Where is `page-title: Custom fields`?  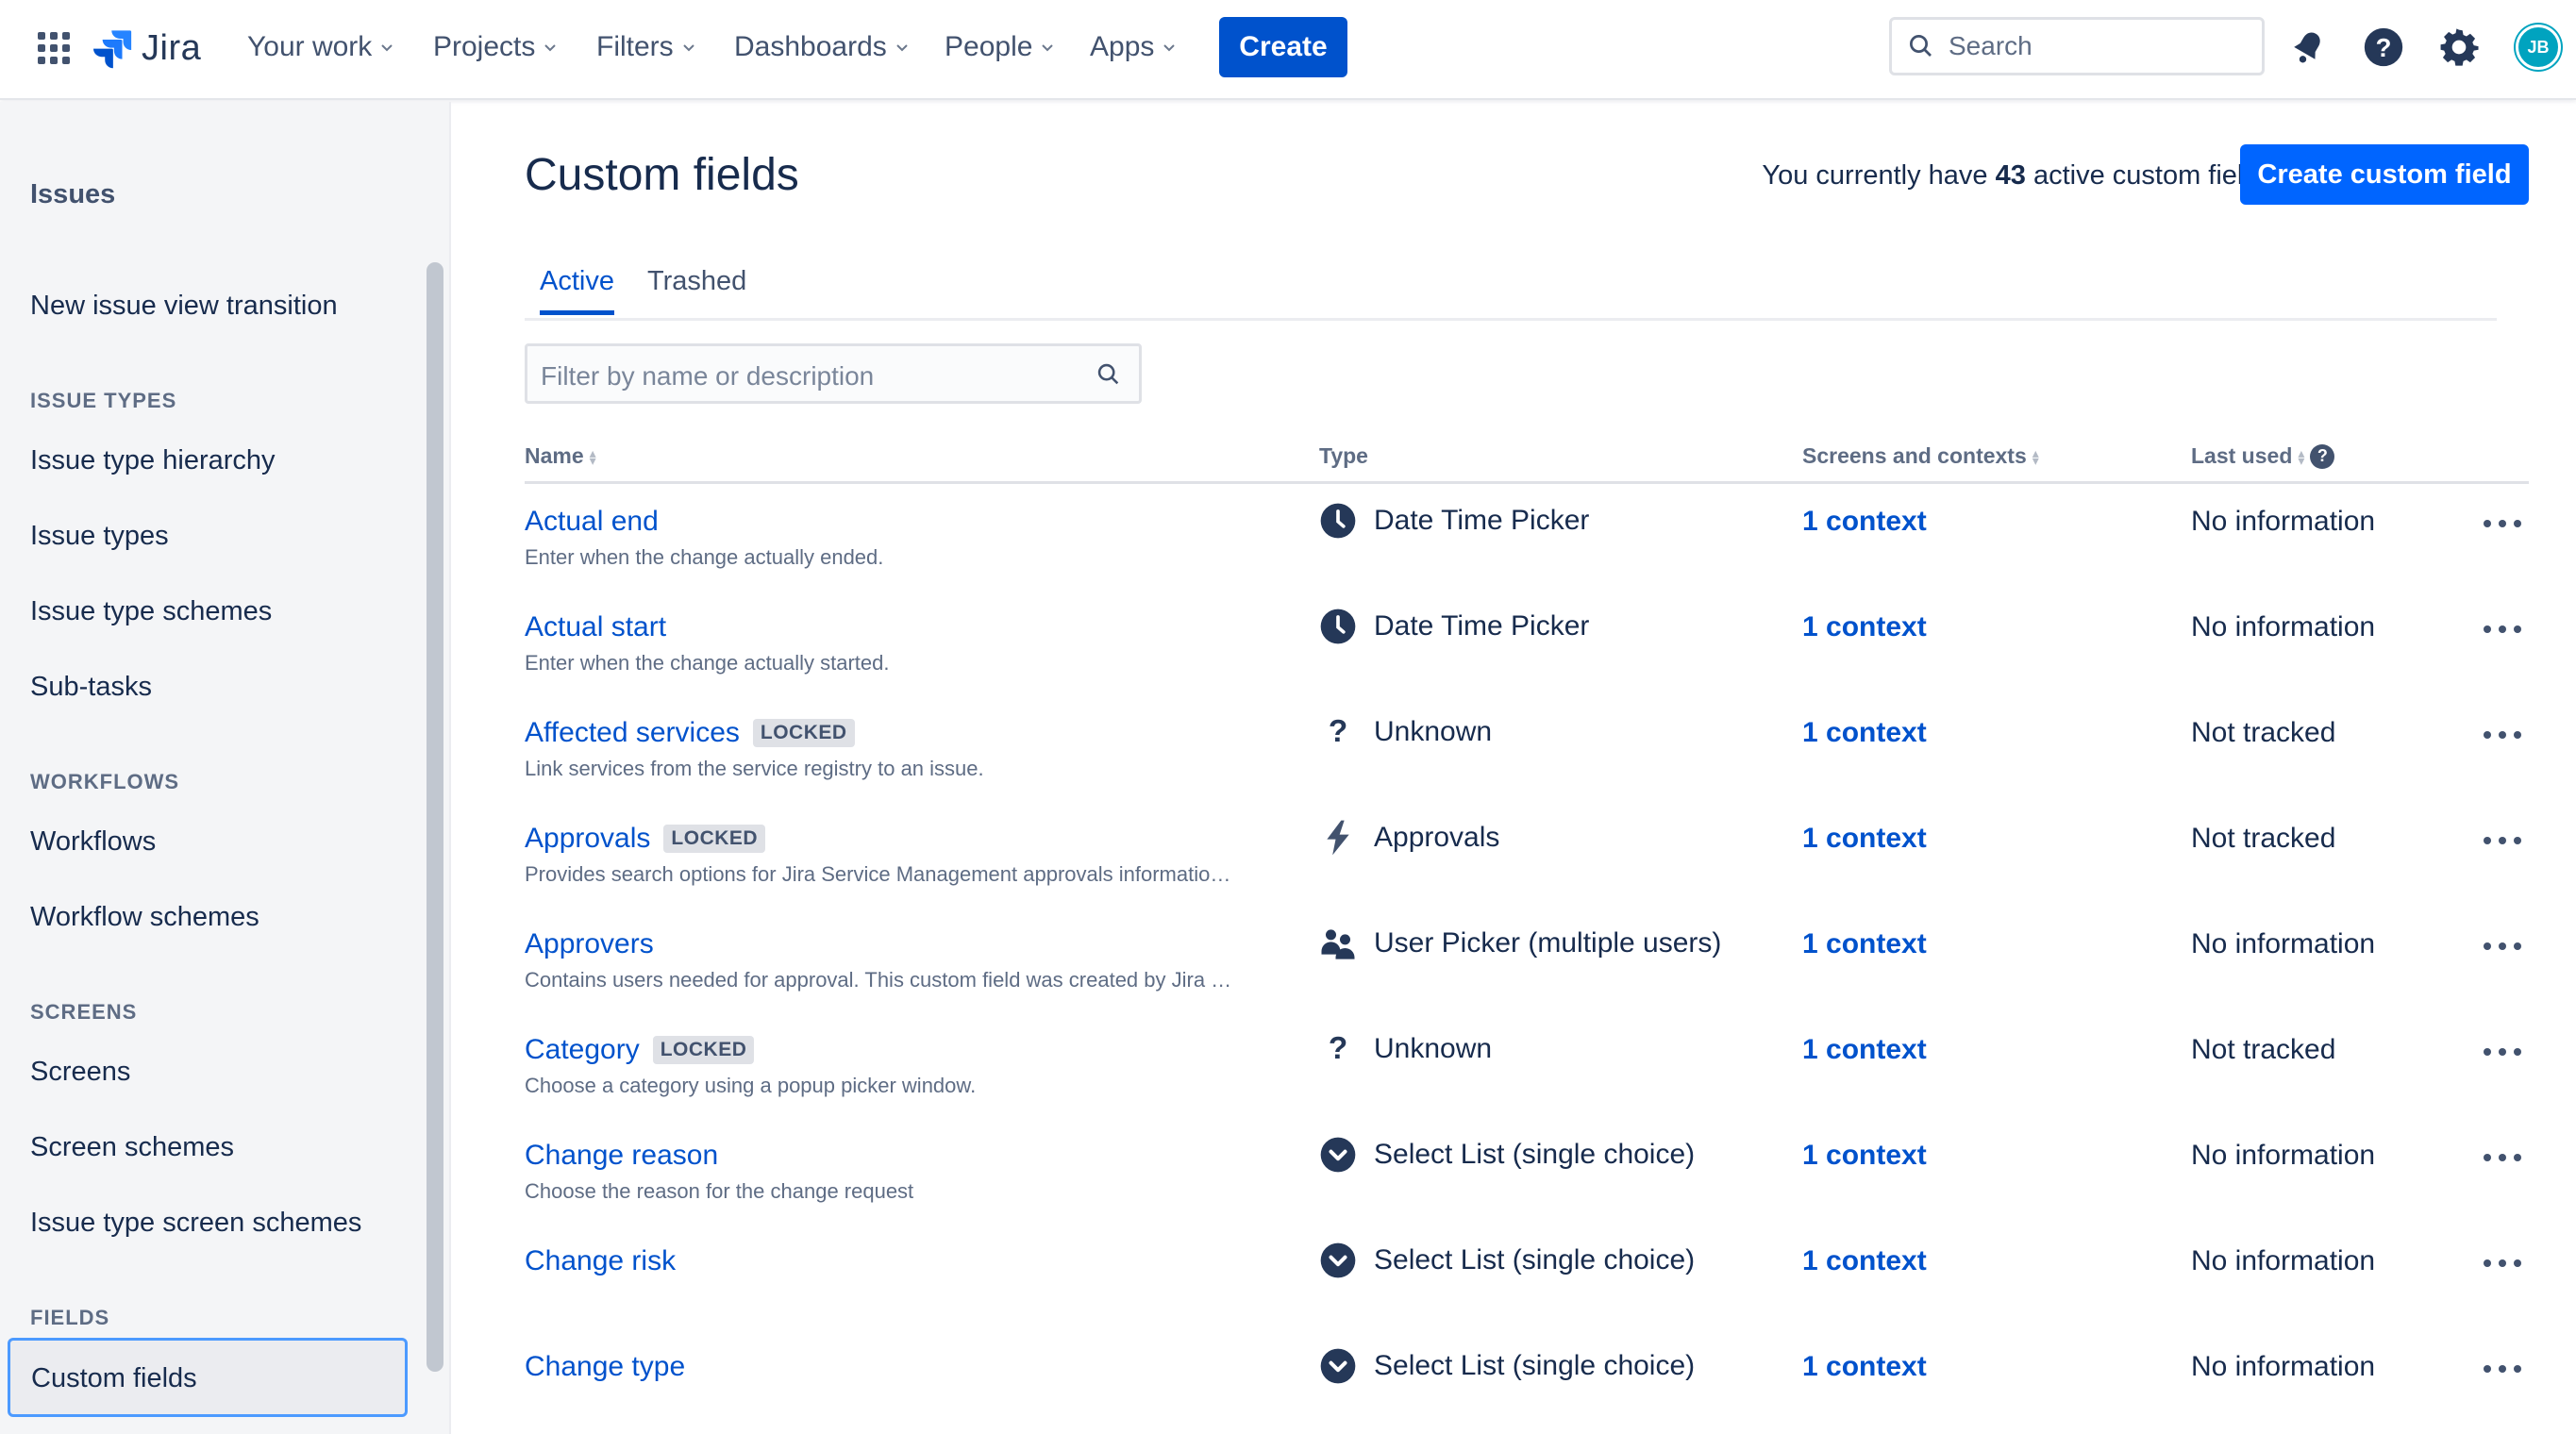
page-title: Custom fields is located at coordinates (662, 175).